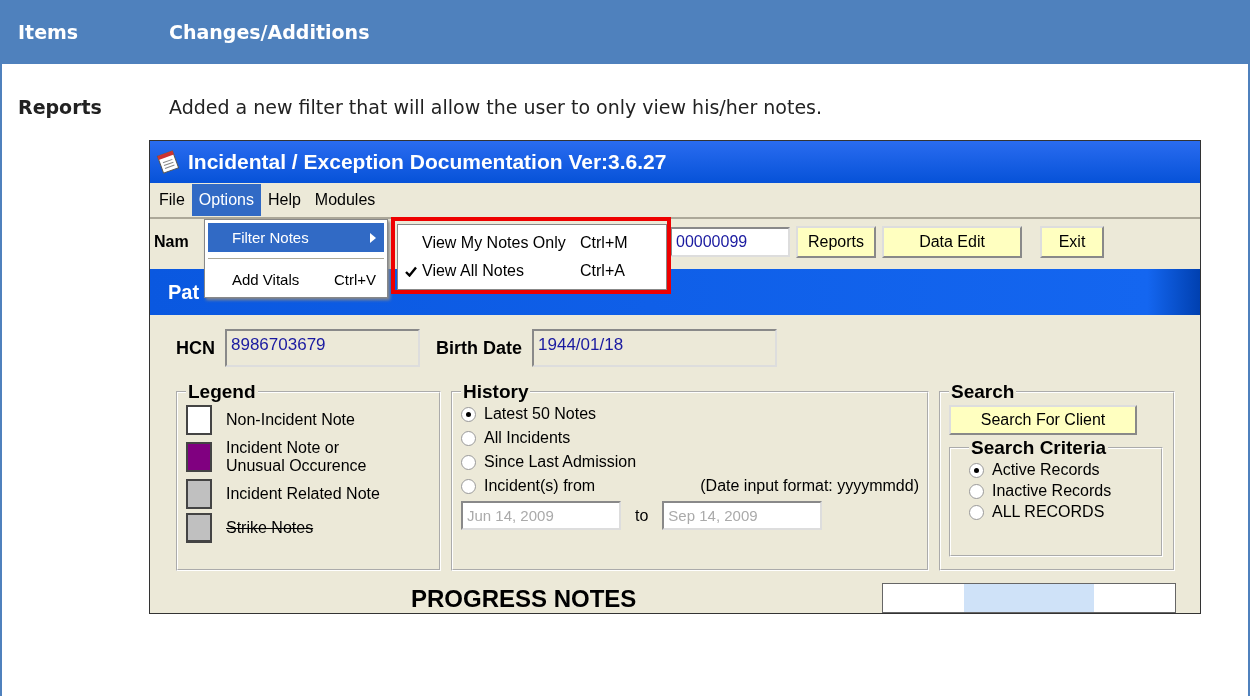 The image size is (1250, 696). Describe the element at coordinates (296, 237) in the screenshot. I see `menu-option: Filter Notes` at that location.